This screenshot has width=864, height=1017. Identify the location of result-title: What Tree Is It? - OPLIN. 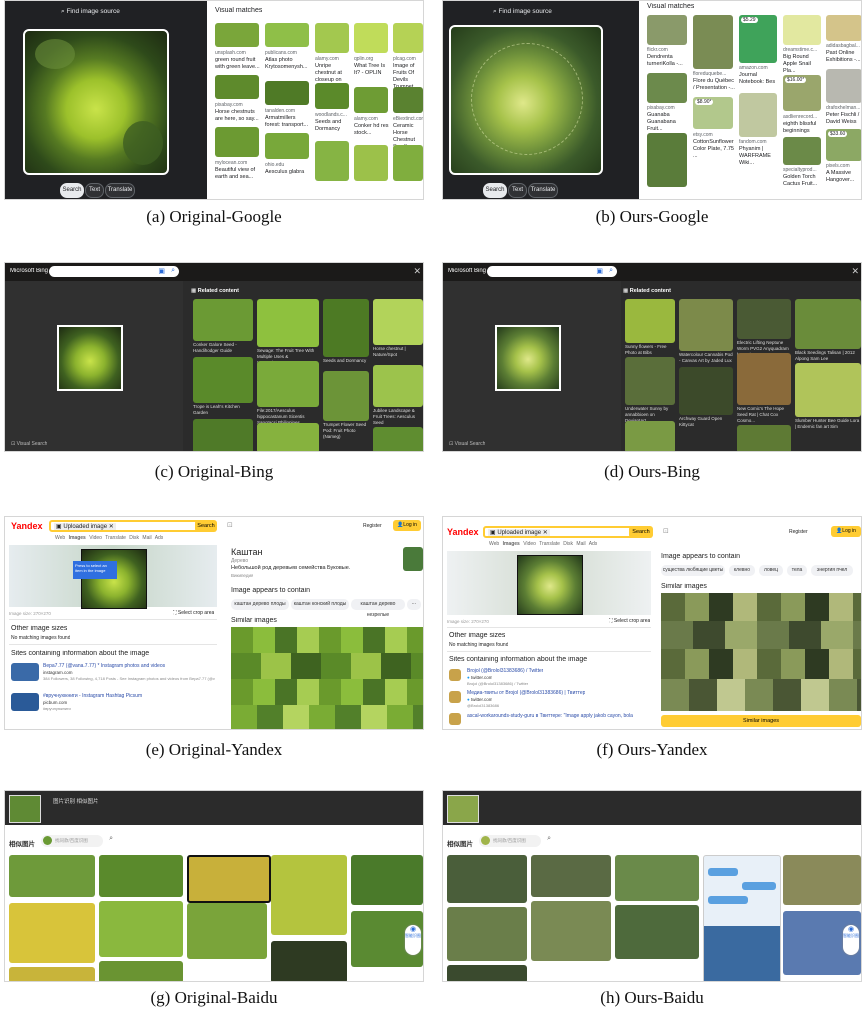
(372, 70).